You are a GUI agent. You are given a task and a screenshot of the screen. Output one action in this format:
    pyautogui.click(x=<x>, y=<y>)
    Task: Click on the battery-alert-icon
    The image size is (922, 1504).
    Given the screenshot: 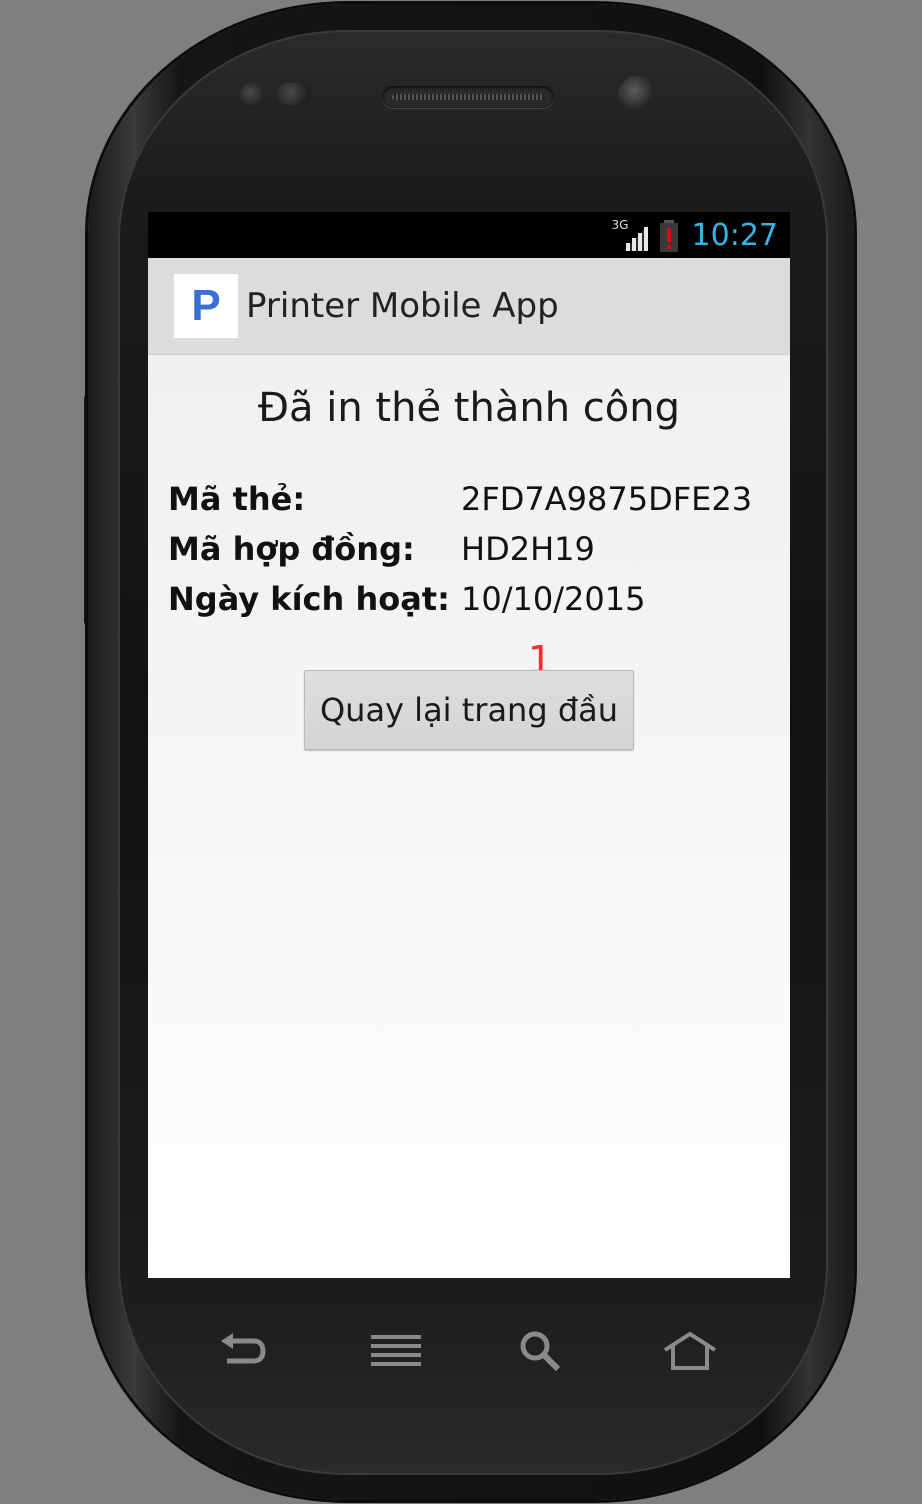 What is the action you would take?
    pyautogui.click(x=669, y=236)
    